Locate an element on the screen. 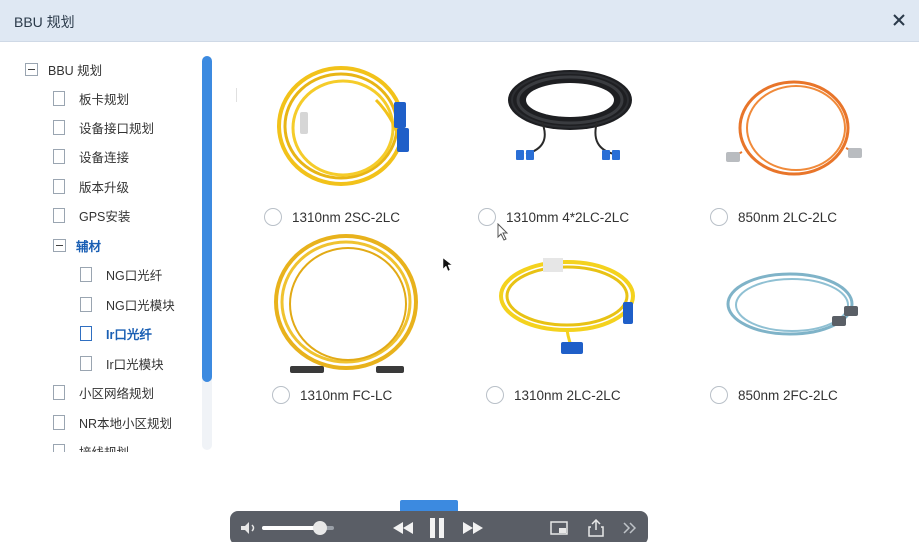 This screenshot has width=919, height=542. tree-item-device-connection: 设备连接 is located at coordinates (91, 156).